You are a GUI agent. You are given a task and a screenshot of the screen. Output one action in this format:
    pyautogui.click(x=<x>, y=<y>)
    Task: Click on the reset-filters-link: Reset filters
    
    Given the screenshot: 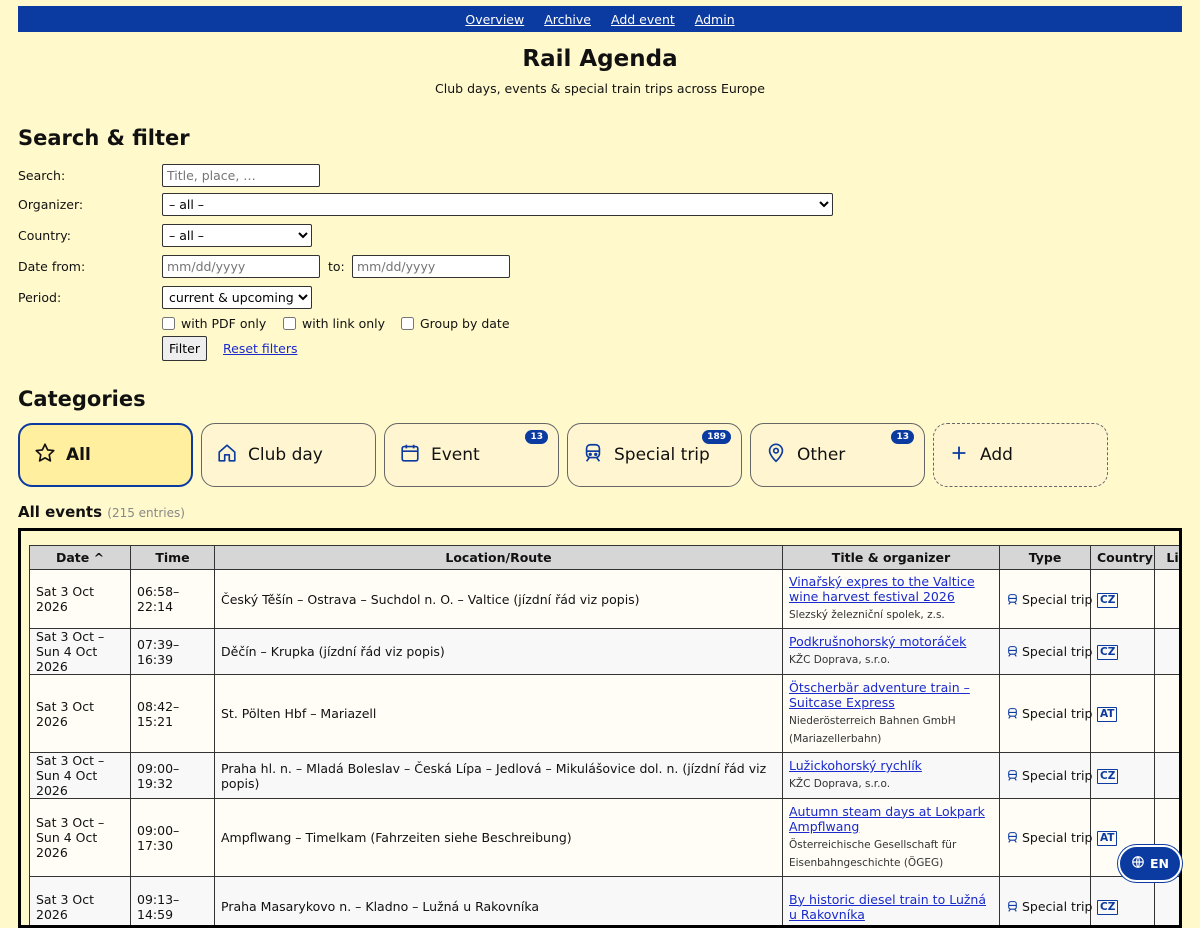 What is the action you would take?
    pyautogui.click(x=260, y=348)
    